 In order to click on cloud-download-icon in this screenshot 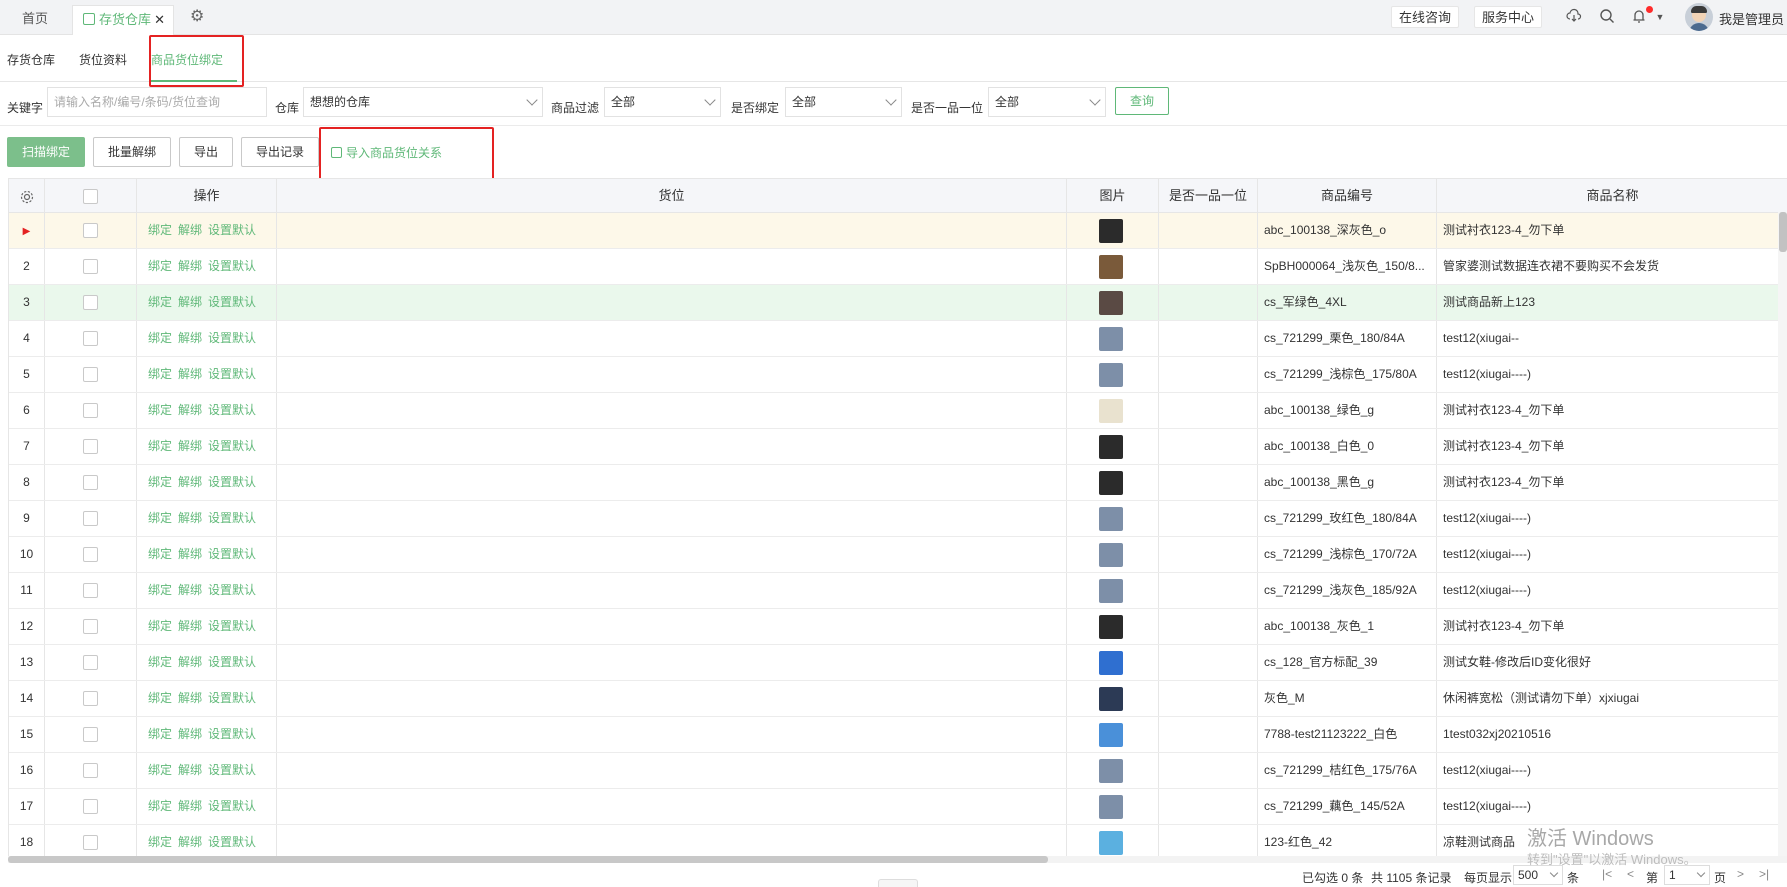, I will do `click(1574, 17)`.